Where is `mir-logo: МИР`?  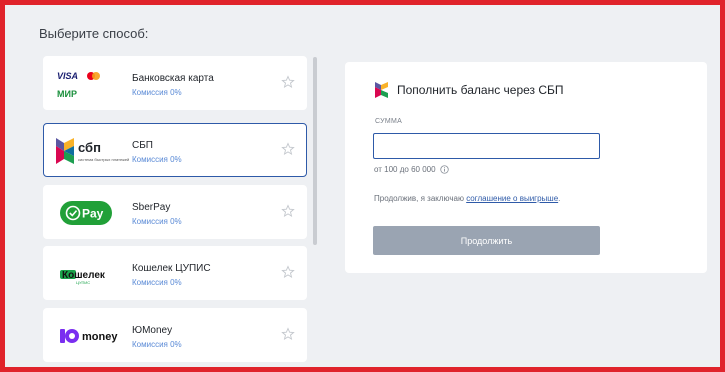 mir-logo: МИР is located at coordinates (67, 94).